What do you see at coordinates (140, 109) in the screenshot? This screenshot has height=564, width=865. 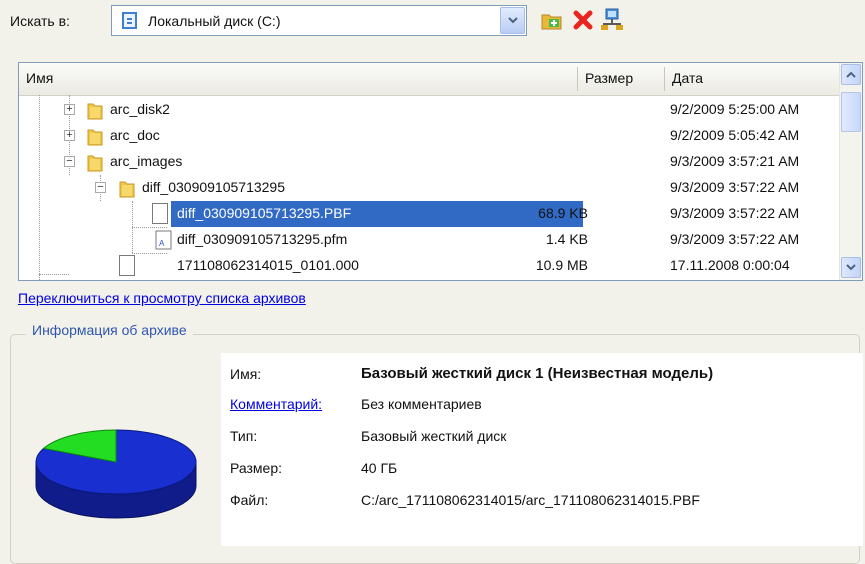 I see `list-item-name: arc_disk2` at bounding box center [140, 109].